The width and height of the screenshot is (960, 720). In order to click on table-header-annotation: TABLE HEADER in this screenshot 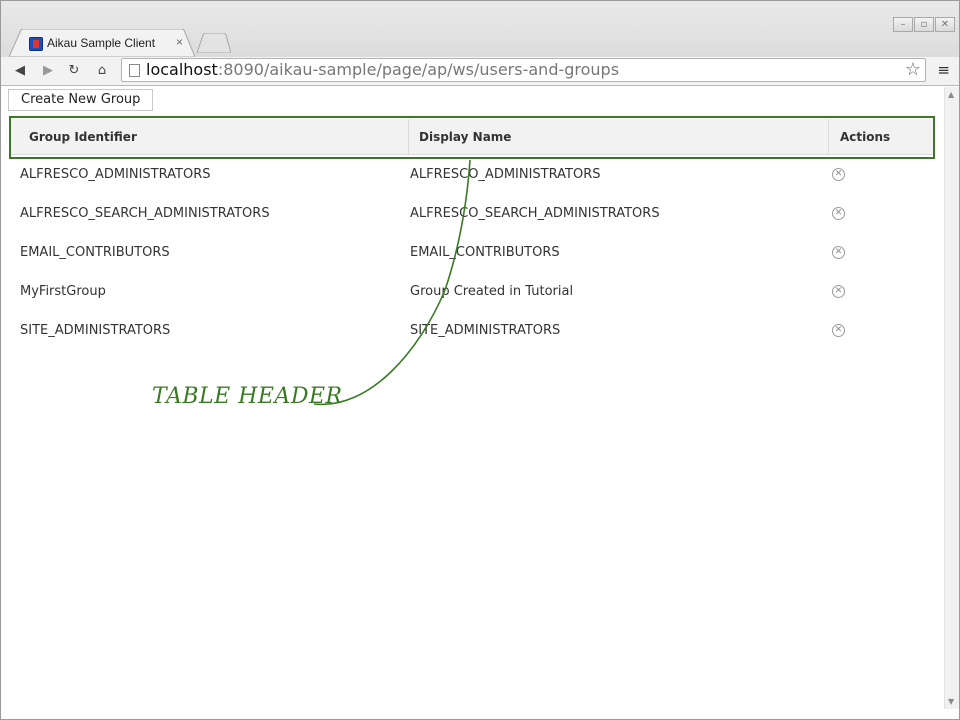, I will do `click(247, 396)`.